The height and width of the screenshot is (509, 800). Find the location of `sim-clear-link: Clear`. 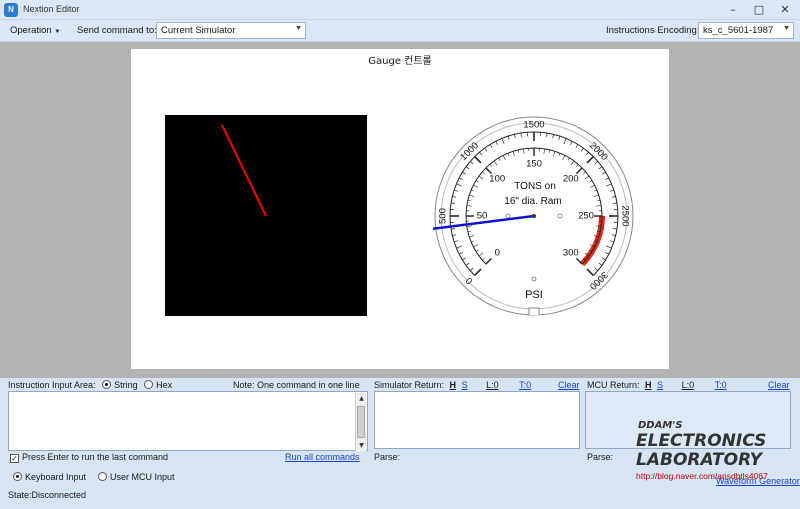

sim-clear-link: Clear is located at coordinates (569, 385).